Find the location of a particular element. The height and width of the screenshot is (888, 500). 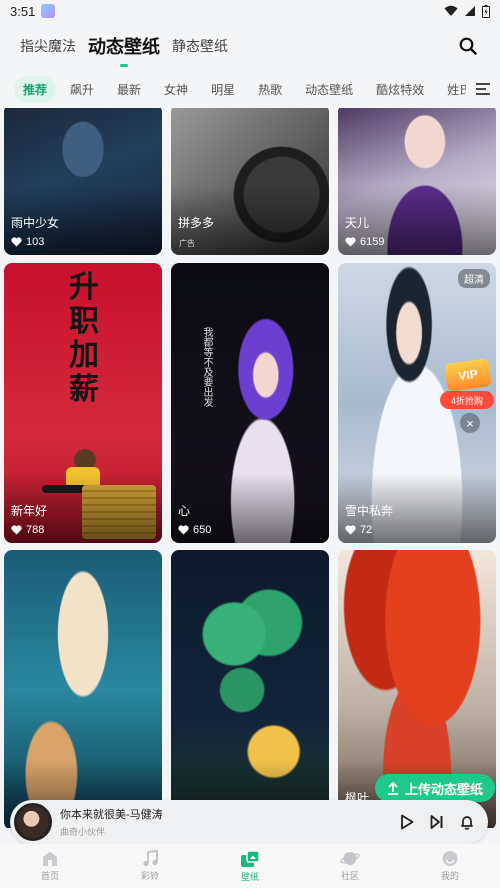

wallpaper-card: 超清 VIP 4折抢购 × 雪中私奔 72 is located at coordinates (417, 403).